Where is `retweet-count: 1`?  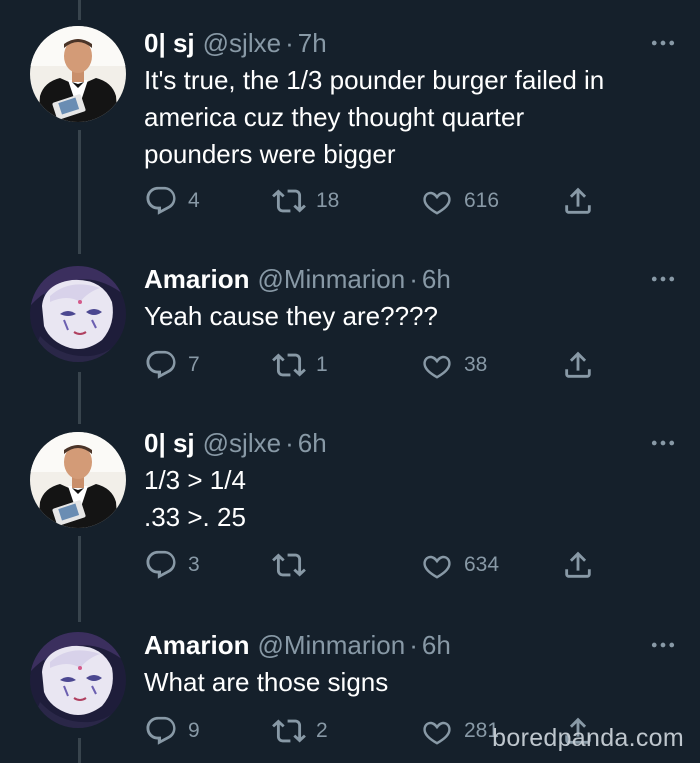 retweet-count: 1 is located at coordinates (322, 364).